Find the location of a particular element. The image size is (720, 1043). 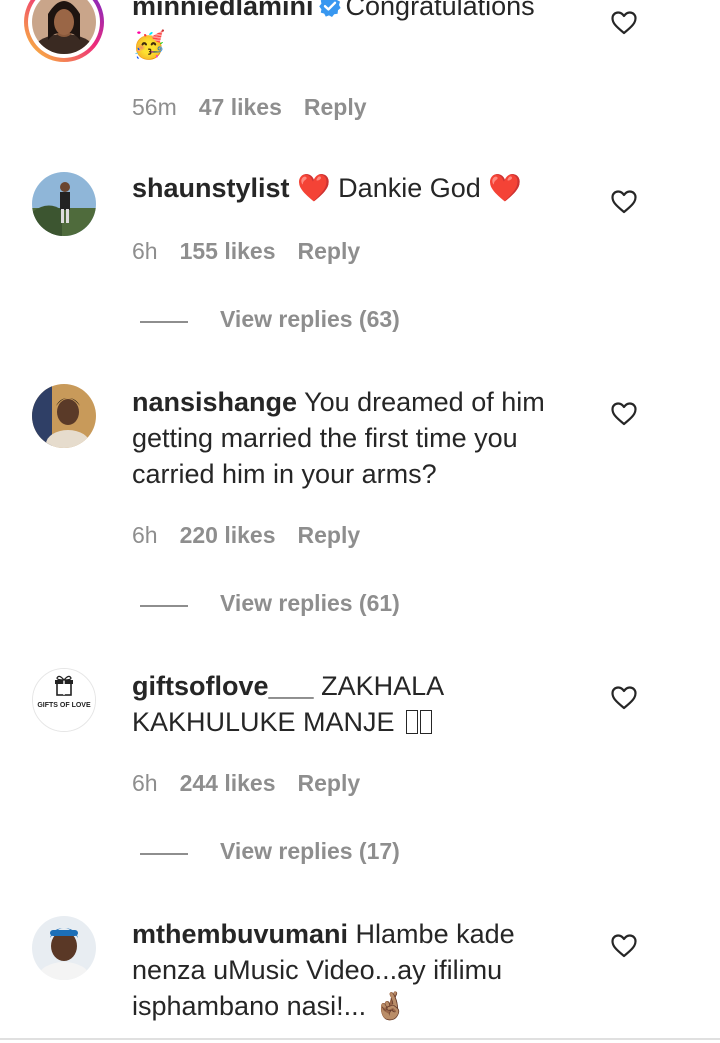

comment-text-line: carried him in your arms? is located at coordinates (284, 474).